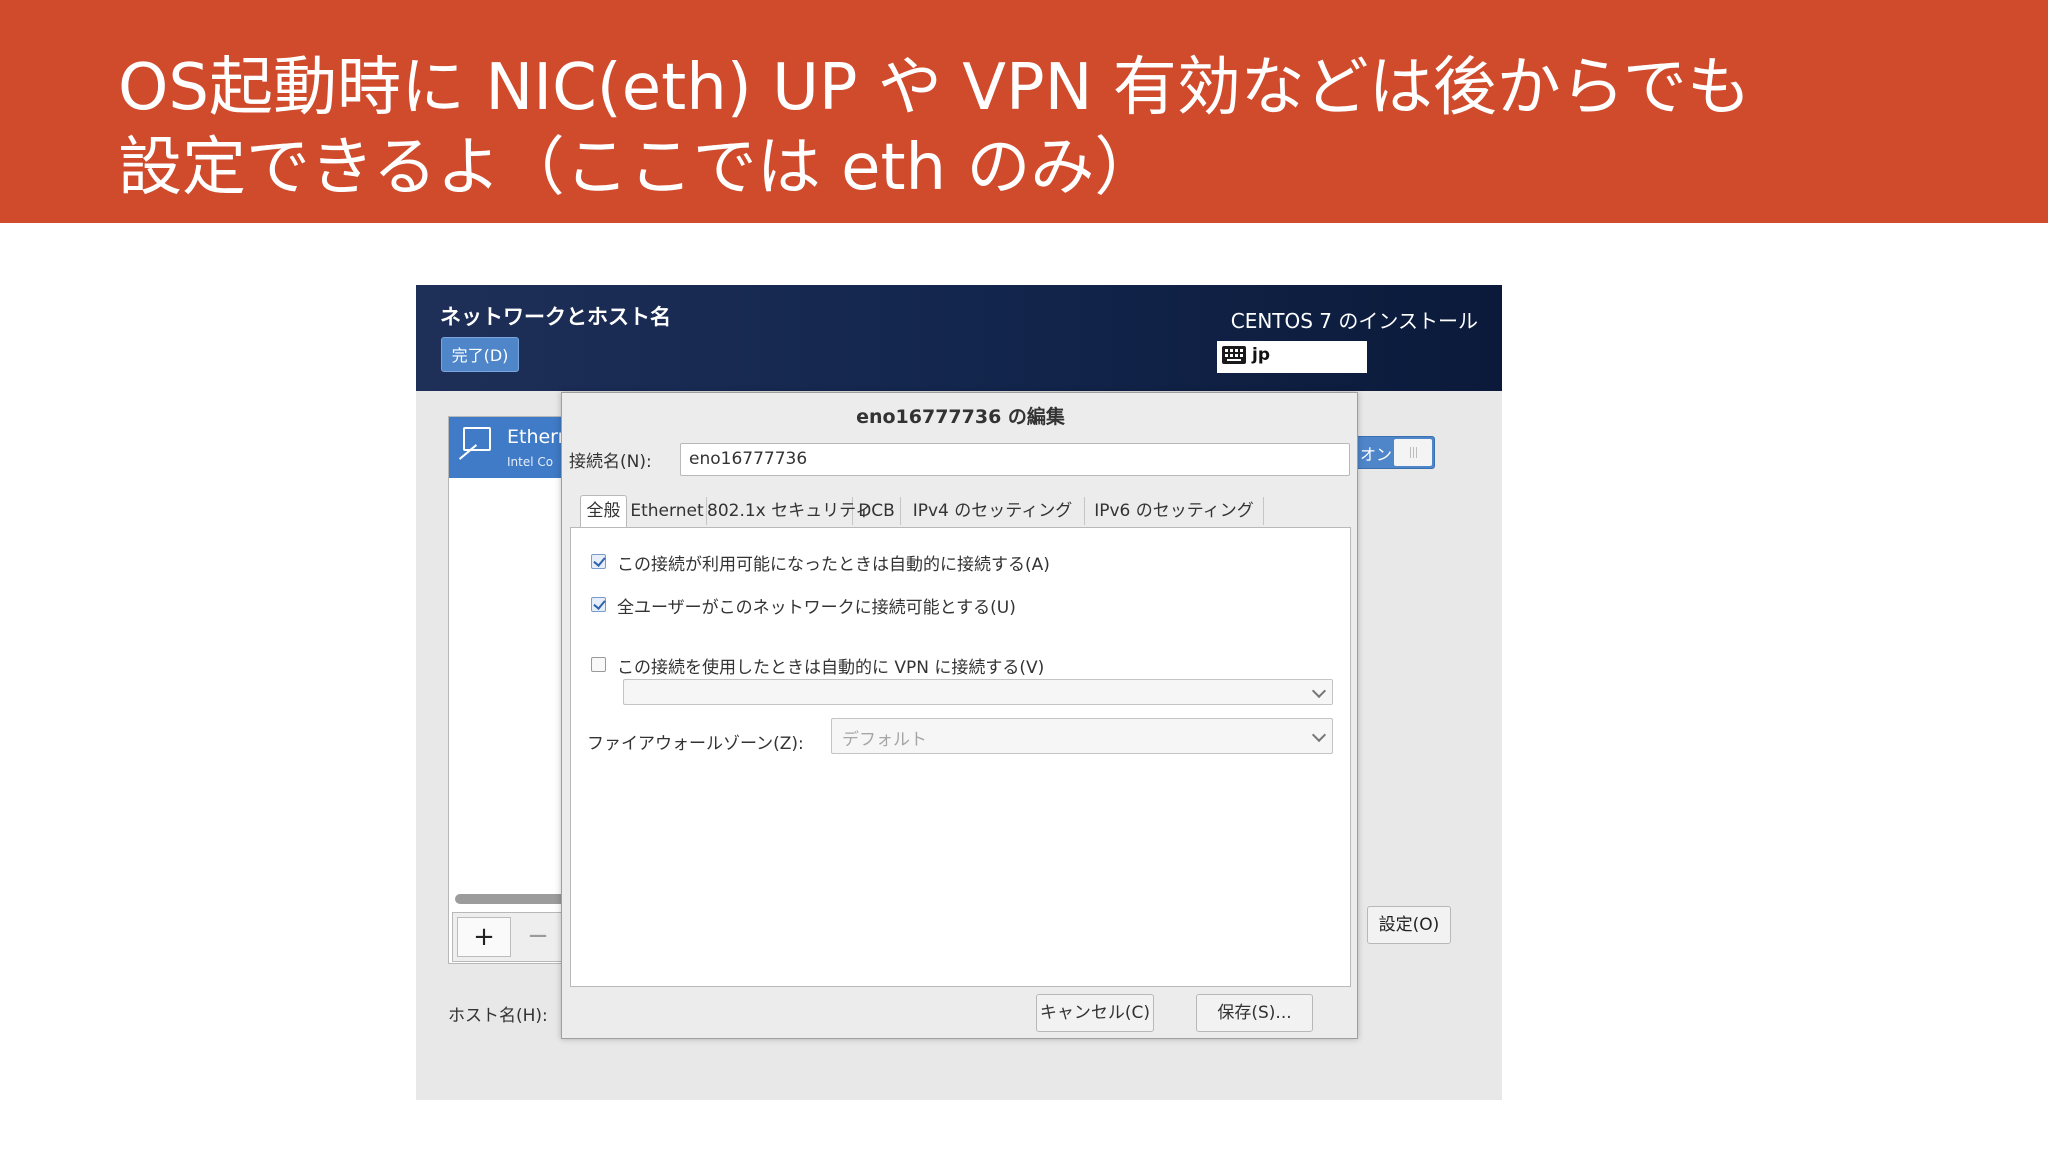  I want to click on auto-vpn-label: この接続を使用したときは自動的に VPN に接続する(V), so click(831, 668).